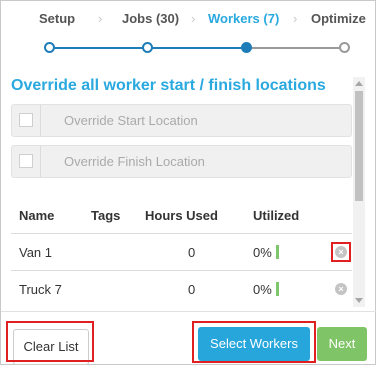  What do you see at coordinates (338, 18) in the screenshot?
I see `step-optimize: Optimize` at bounding box center [338, 18].